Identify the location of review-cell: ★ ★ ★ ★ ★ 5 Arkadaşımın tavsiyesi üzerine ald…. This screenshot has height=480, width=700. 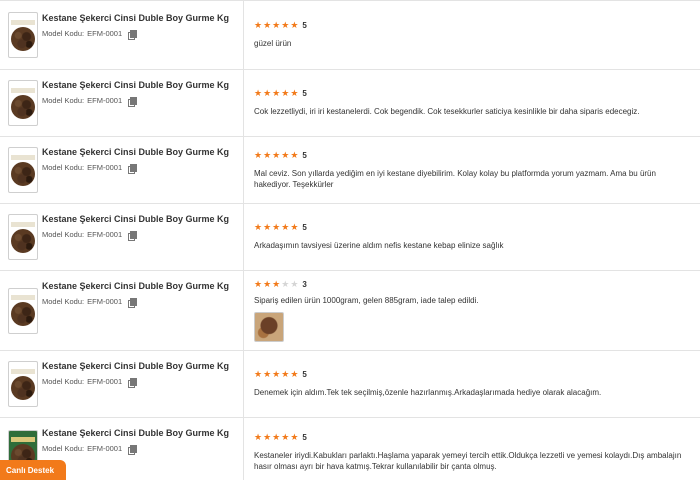
(472, 237).